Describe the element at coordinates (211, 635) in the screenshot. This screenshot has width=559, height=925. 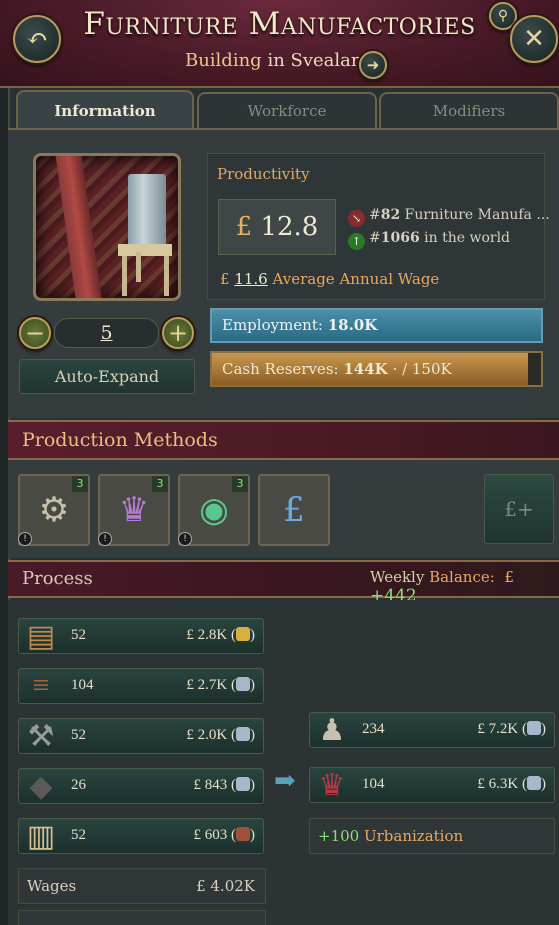
I see `input-price: £ 2.8K (` at that location.